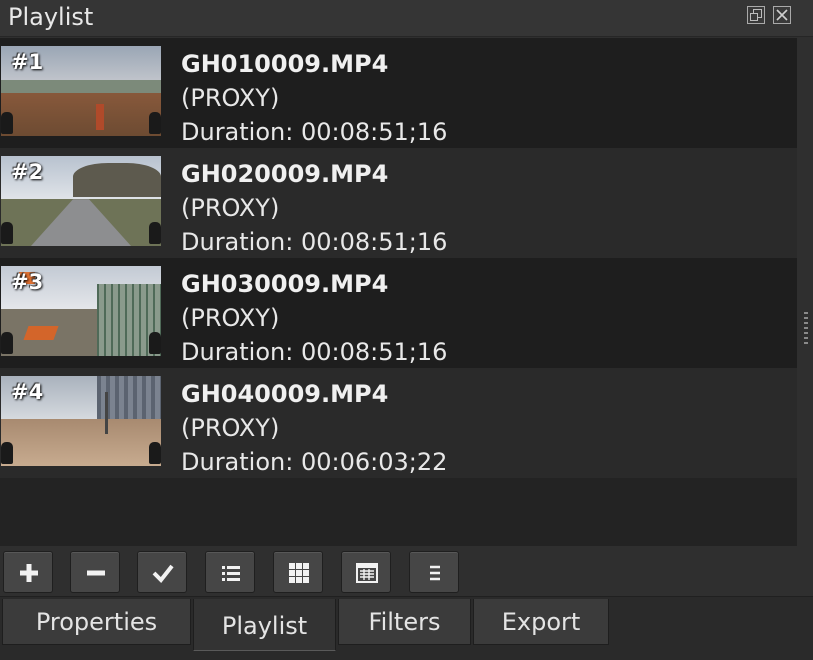 Image resolution: width=813 pixels, height=660 pixels. What do you see at coordinates (96, 622) in the screenshot?
I see `tab-properties: Properties` at bounding box center [96, 622].